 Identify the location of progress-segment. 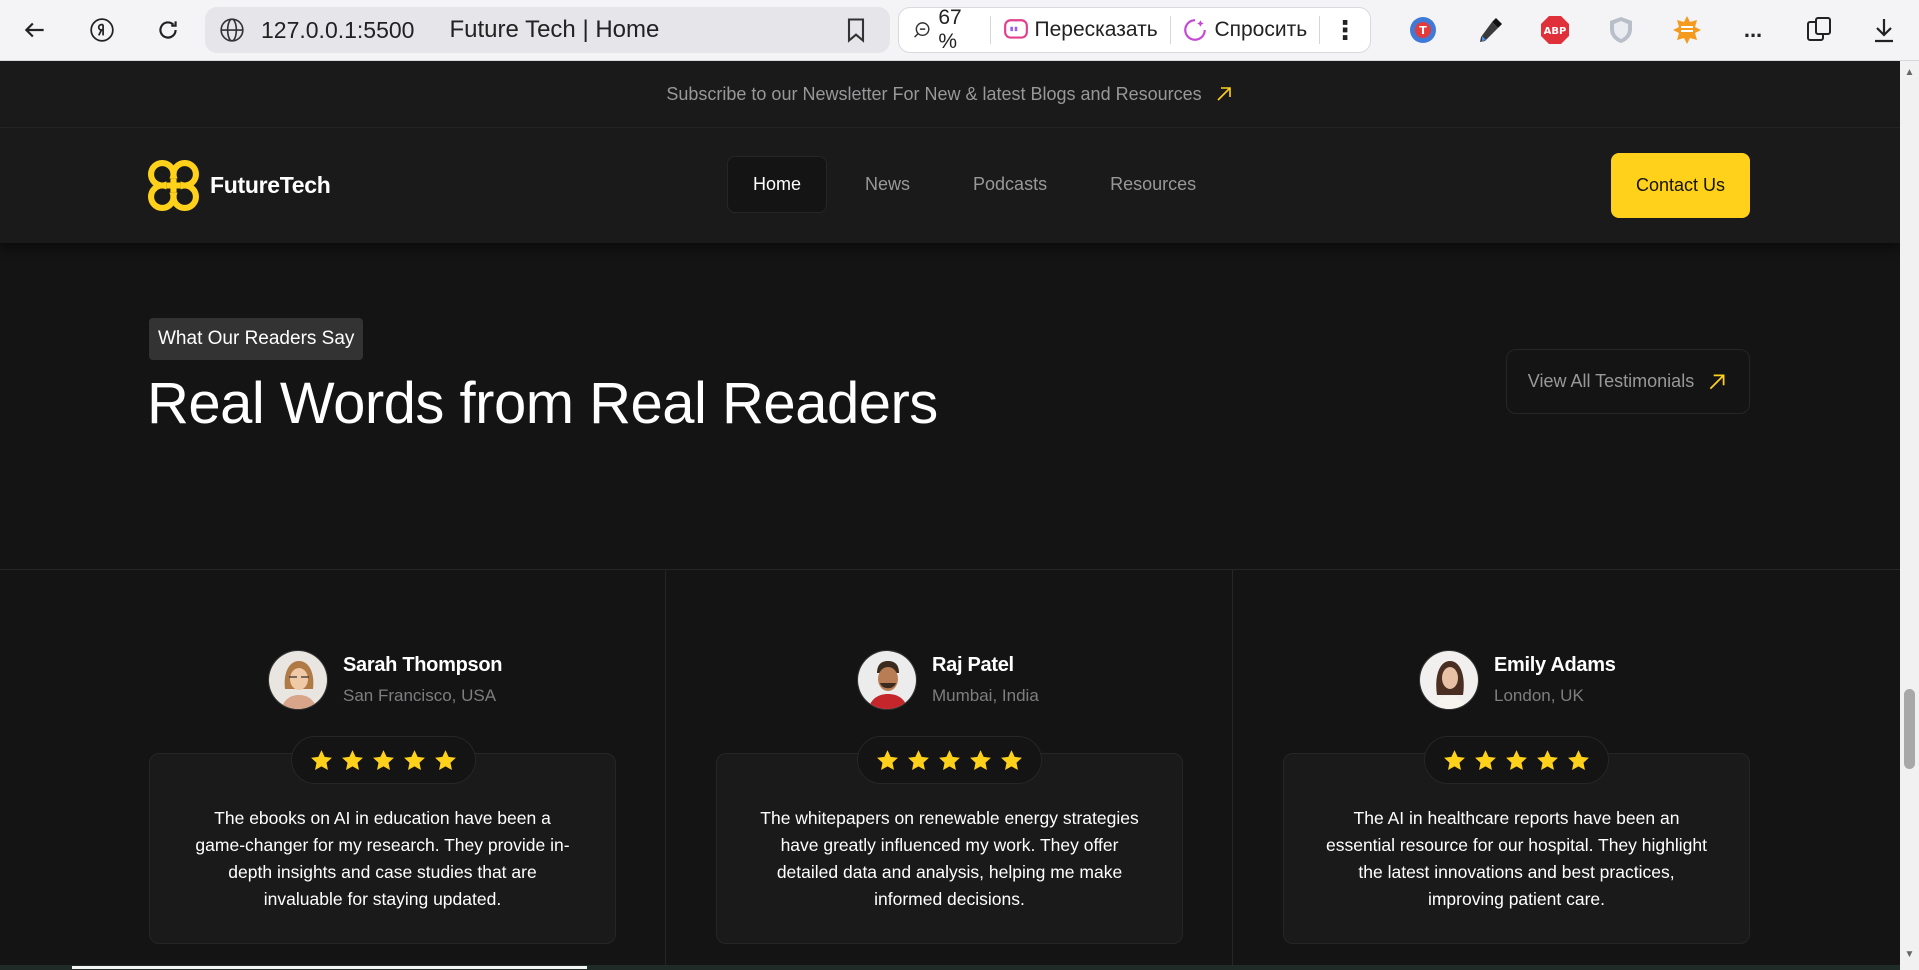
(329, 967).